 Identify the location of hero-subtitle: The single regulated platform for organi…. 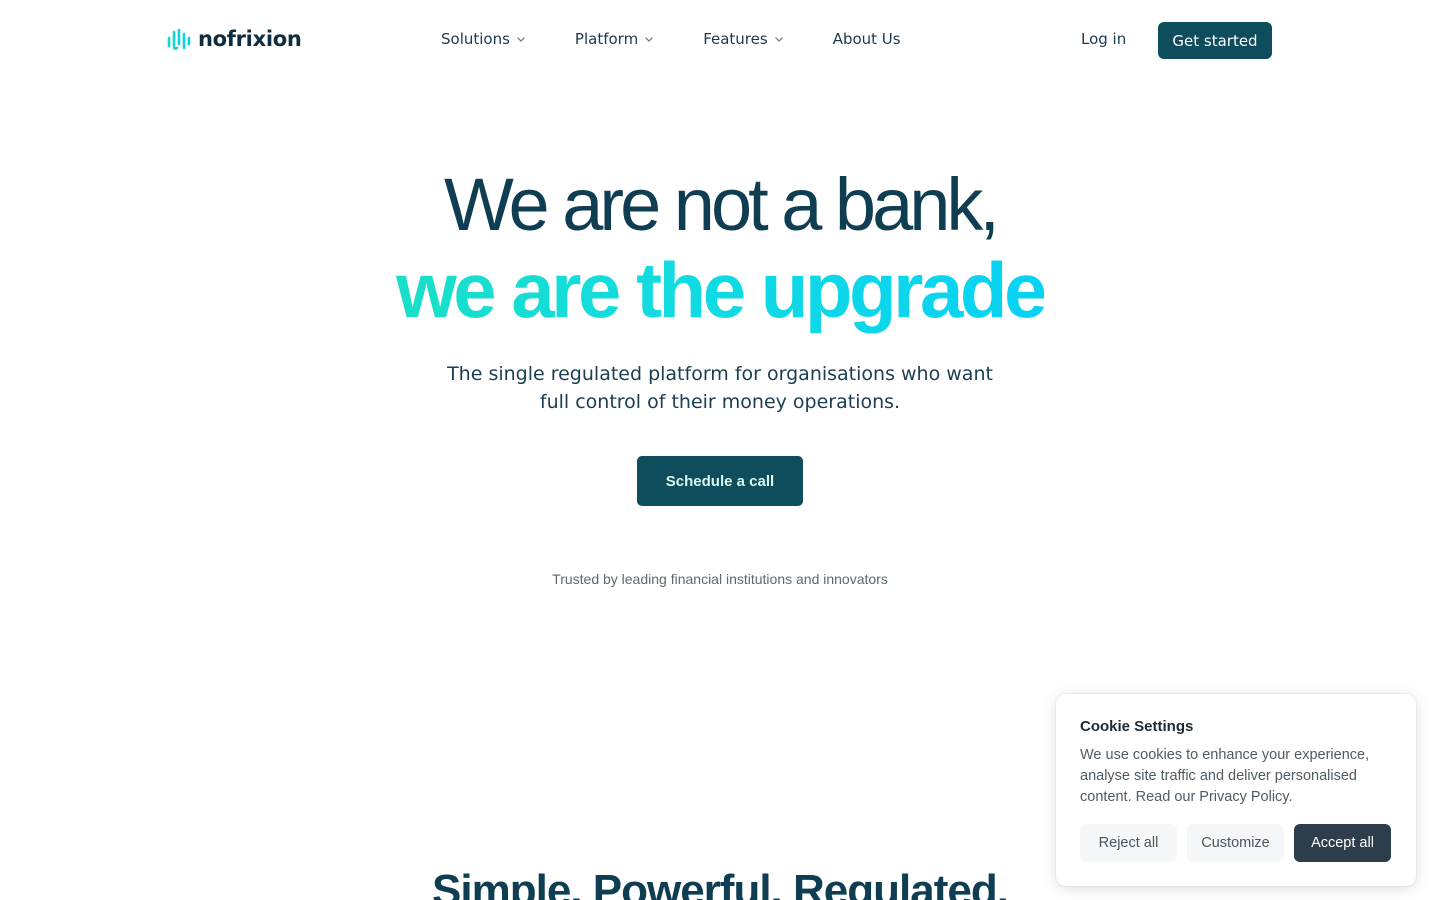
(720, 388).